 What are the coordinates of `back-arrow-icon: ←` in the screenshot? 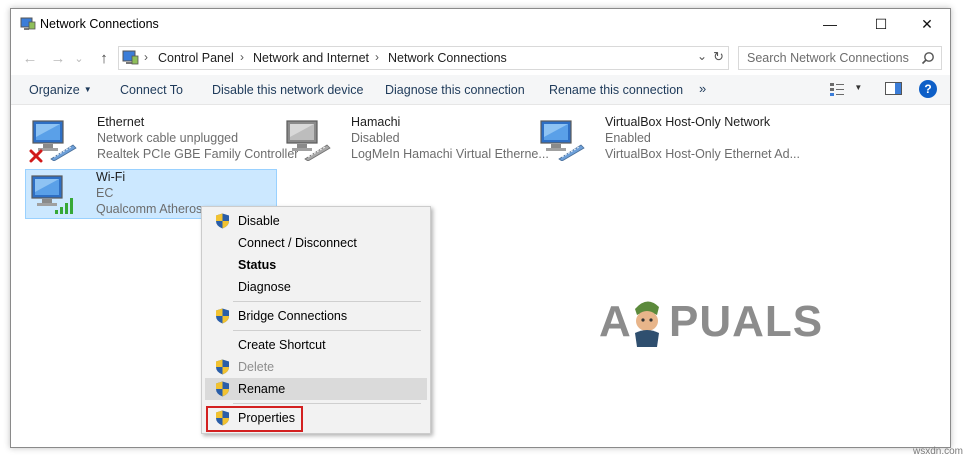 It's located at (30, 58).